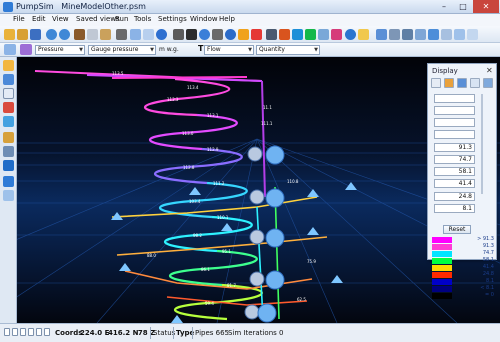 The image size is (500, 342). What do you see at coordinates (22, 34) in the screenshot?
I see `open-folder-icon` at bounding box center [22, 34].